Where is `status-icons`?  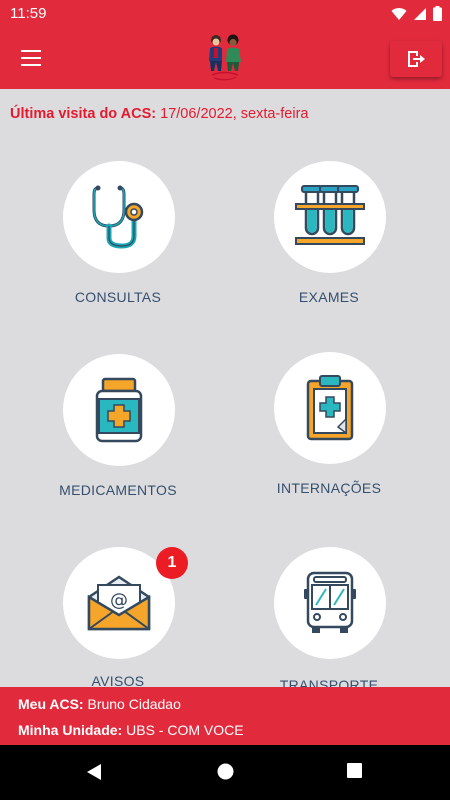
status-icons is located at coordinates (416, 13).